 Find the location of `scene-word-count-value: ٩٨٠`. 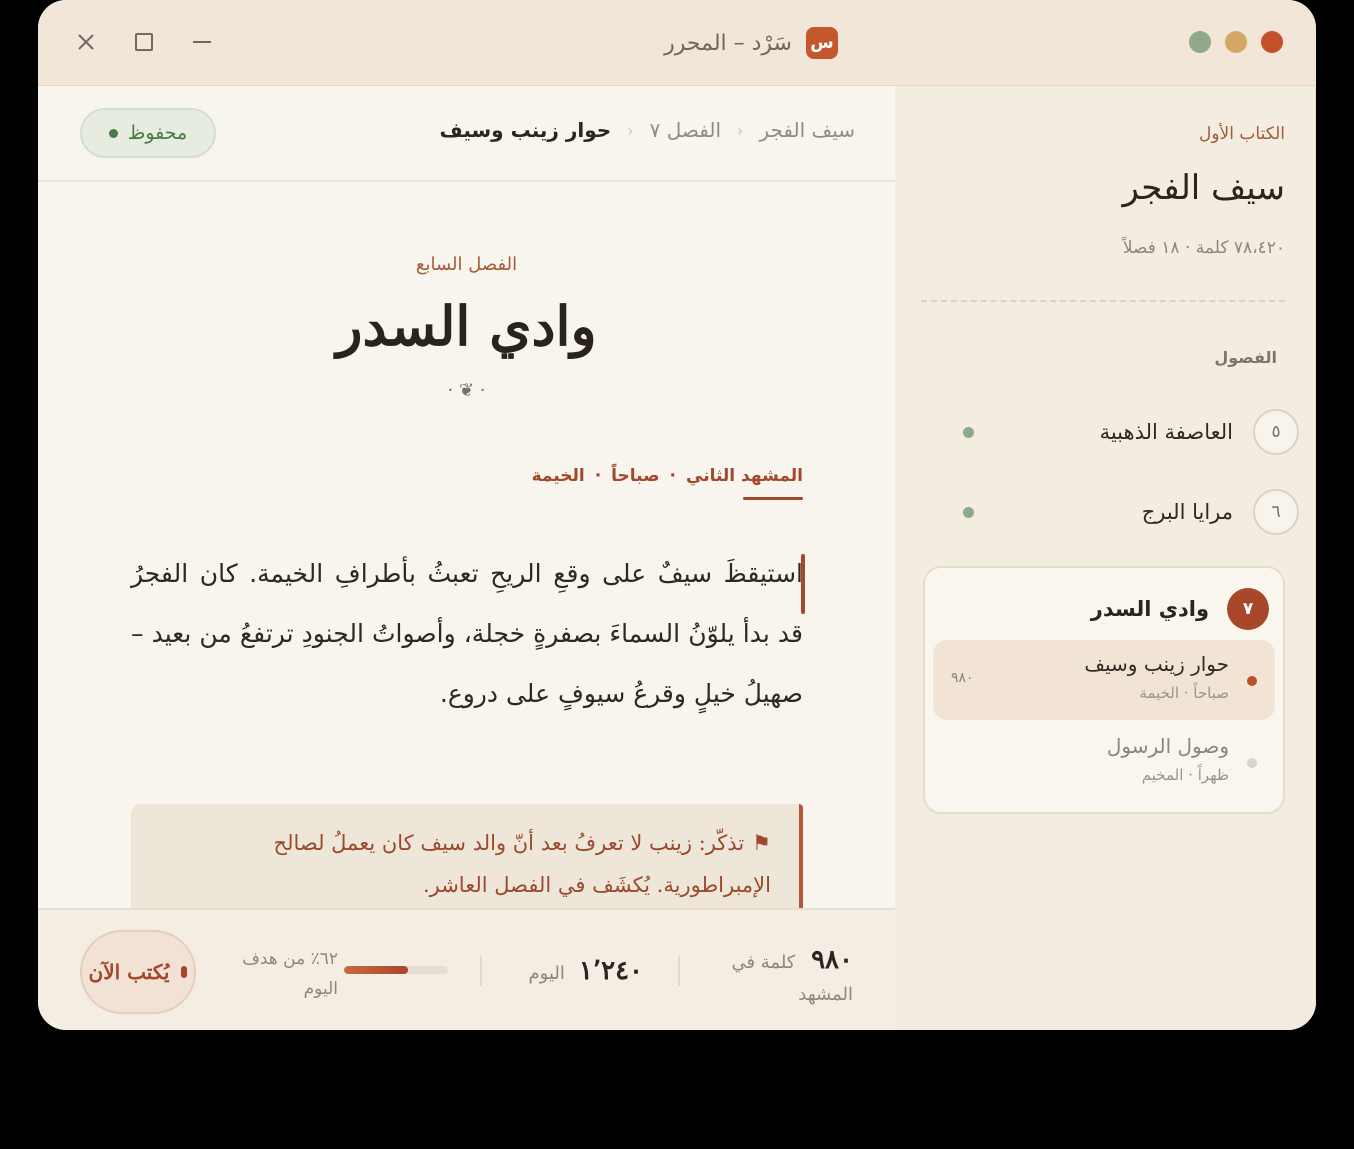

scene-word-count-value: ٩٨٠ is located at coordinates (832, 960).